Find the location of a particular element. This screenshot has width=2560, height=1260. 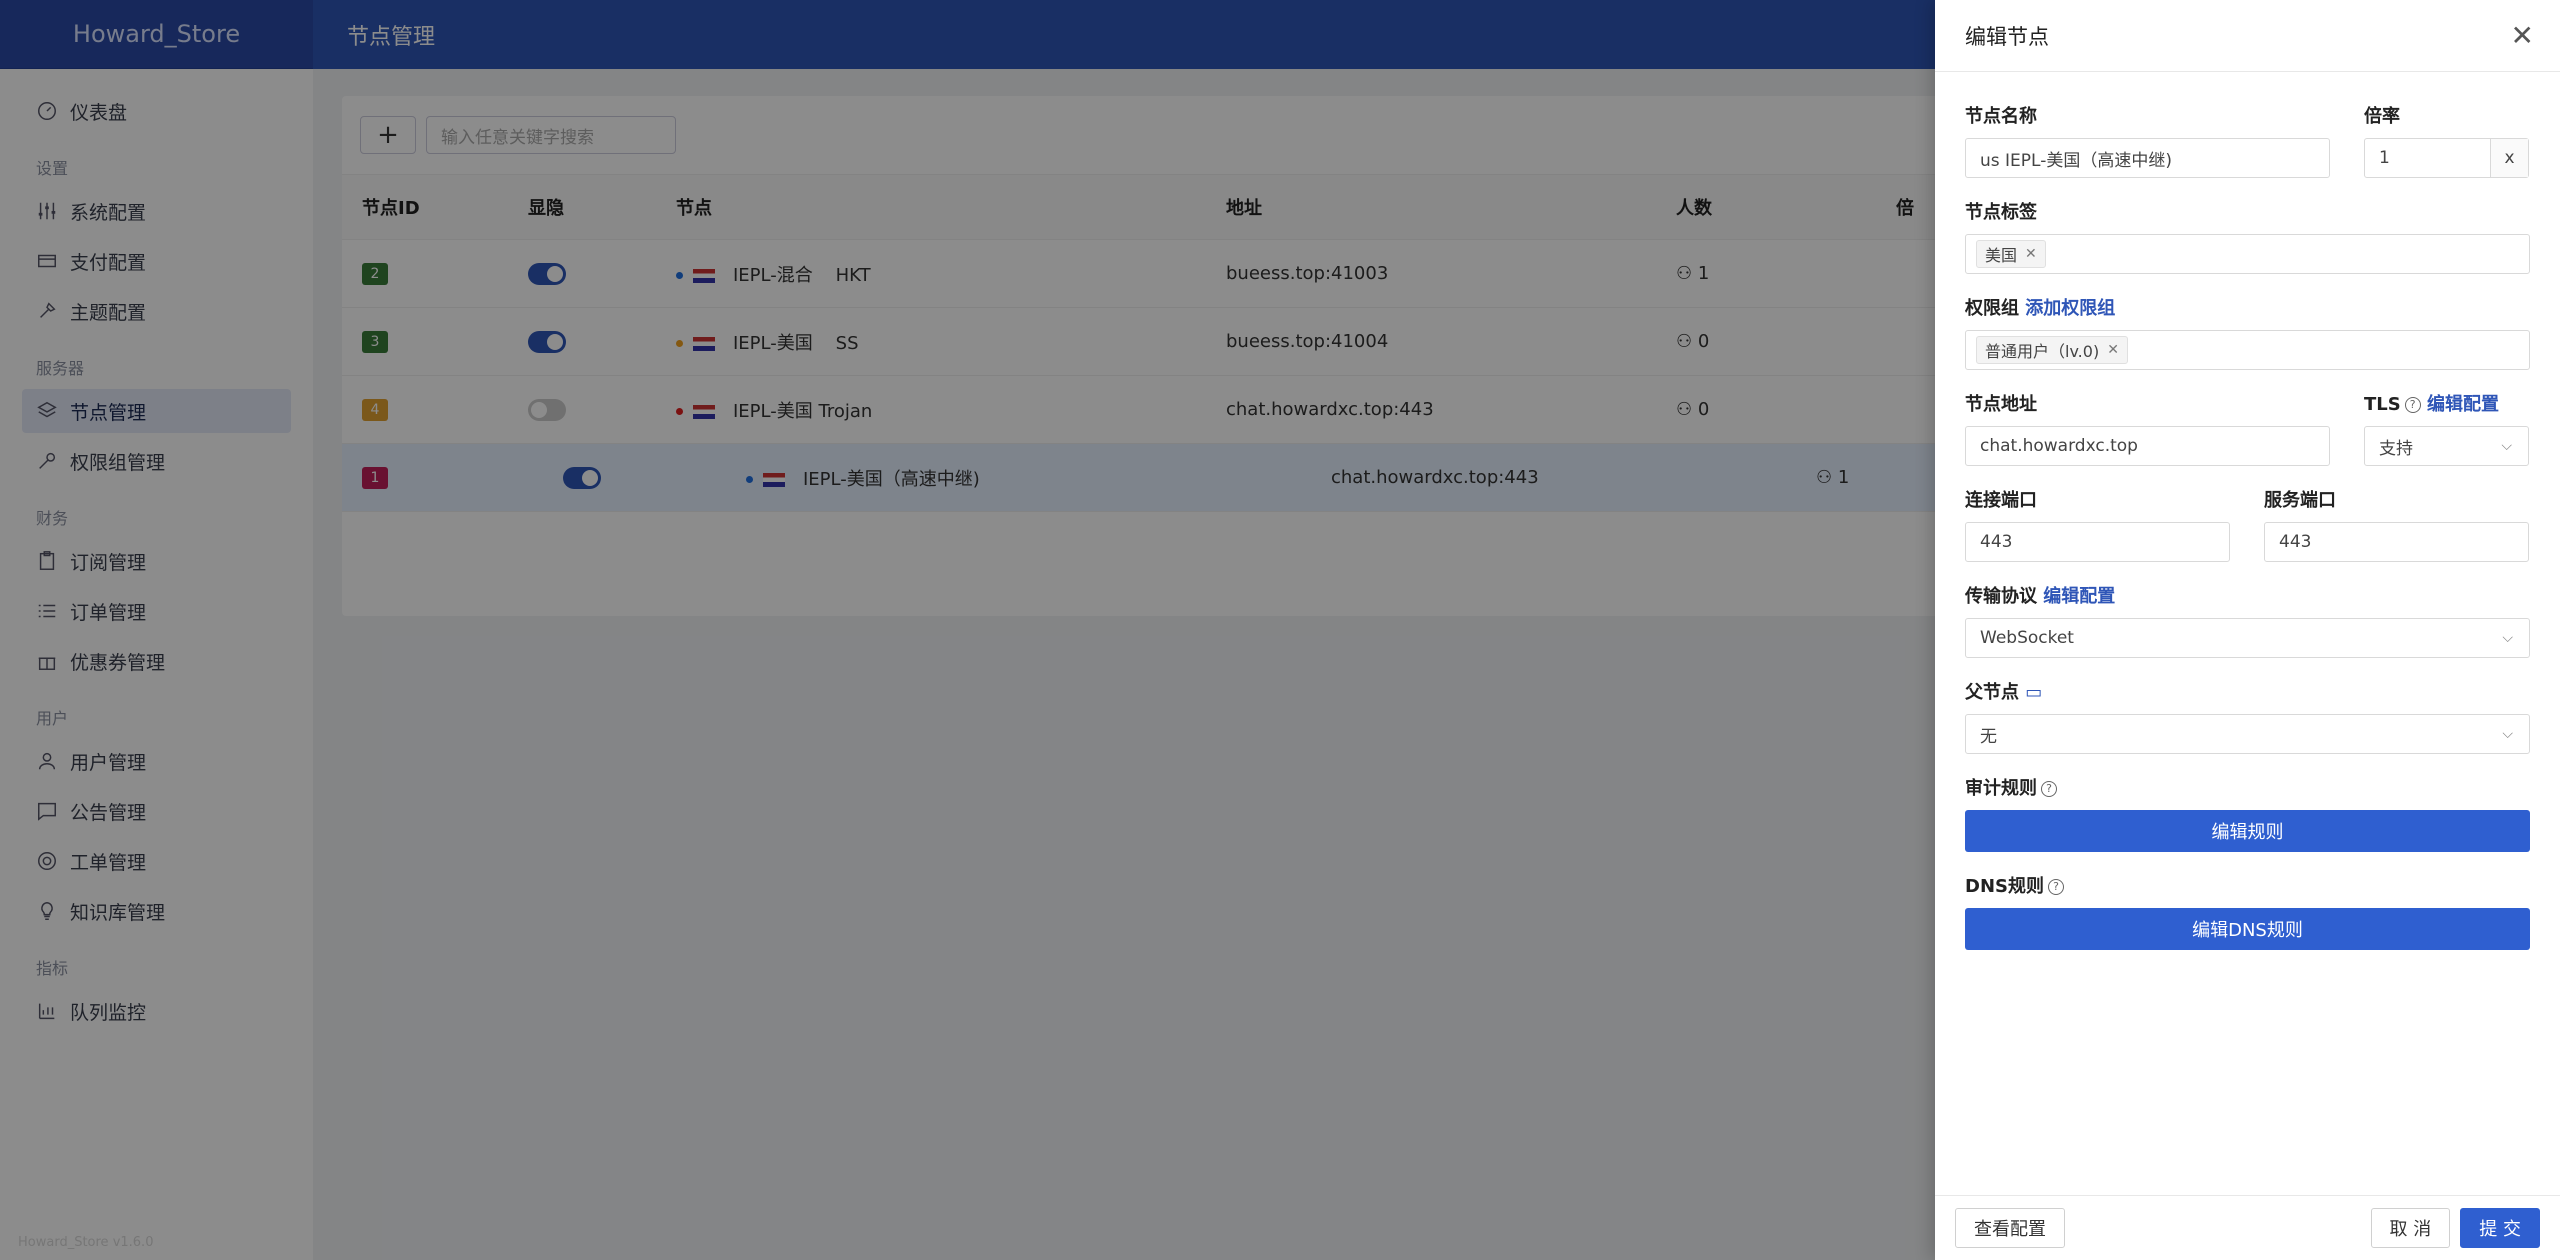

name-label: 节点名称 is located at coordinates (2001, 116).